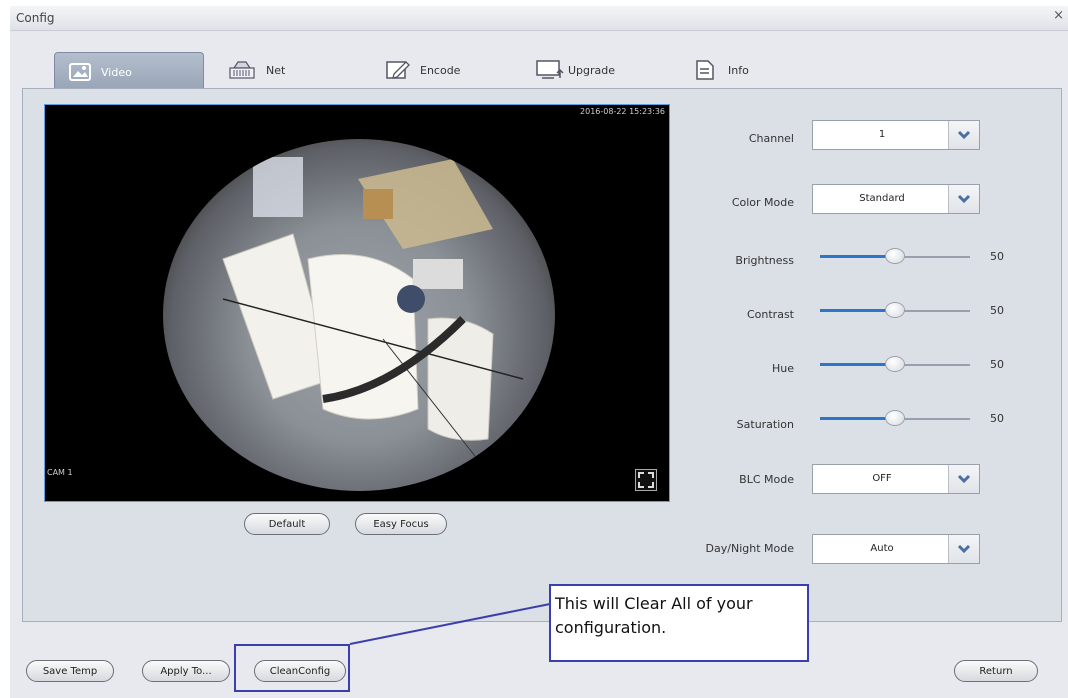  What do you see at coordinates (762, 202) in the screenshot?
I see `color-mode-label: Color Mode` at bounding box center [762, 202].